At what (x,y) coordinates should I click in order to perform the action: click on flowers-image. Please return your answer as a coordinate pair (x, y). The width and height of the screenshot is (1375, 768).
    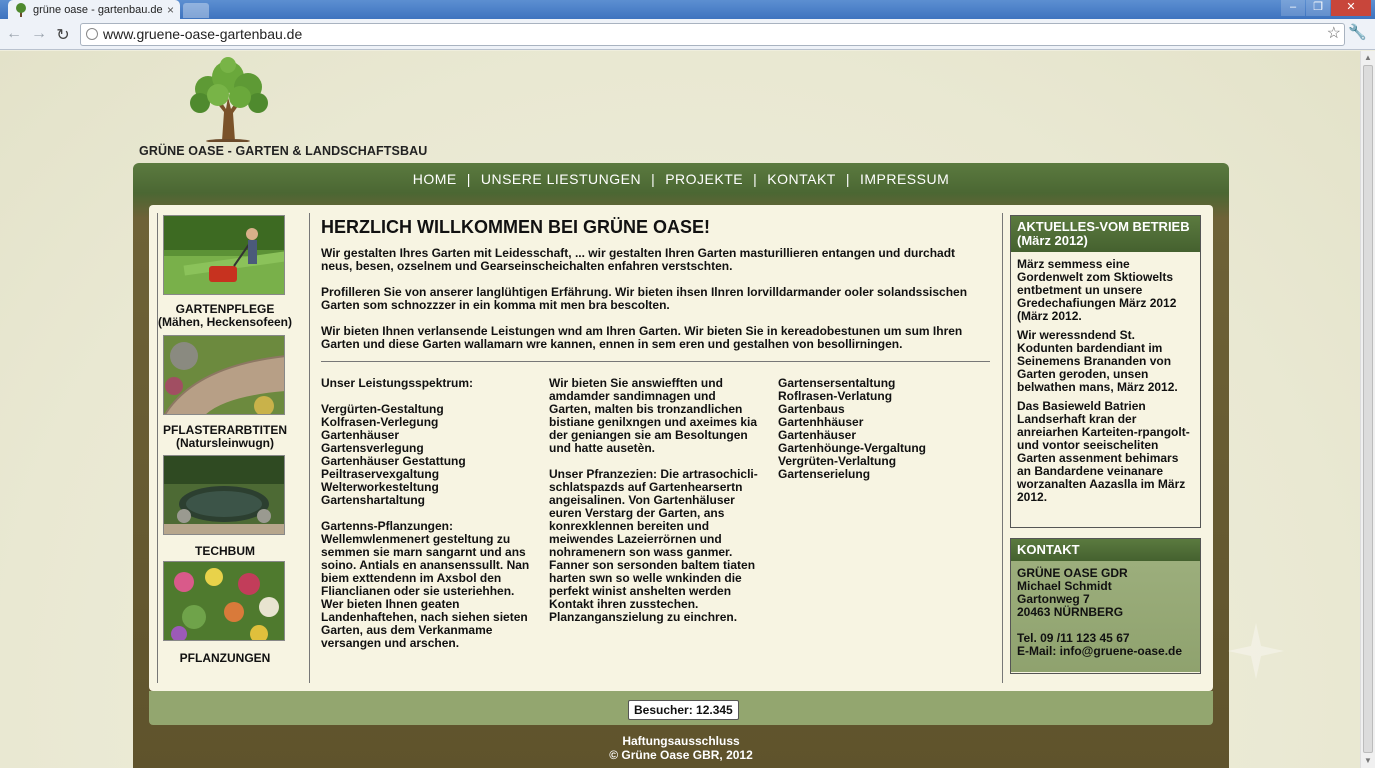
    Looking at the image, I should click on (224, 601).